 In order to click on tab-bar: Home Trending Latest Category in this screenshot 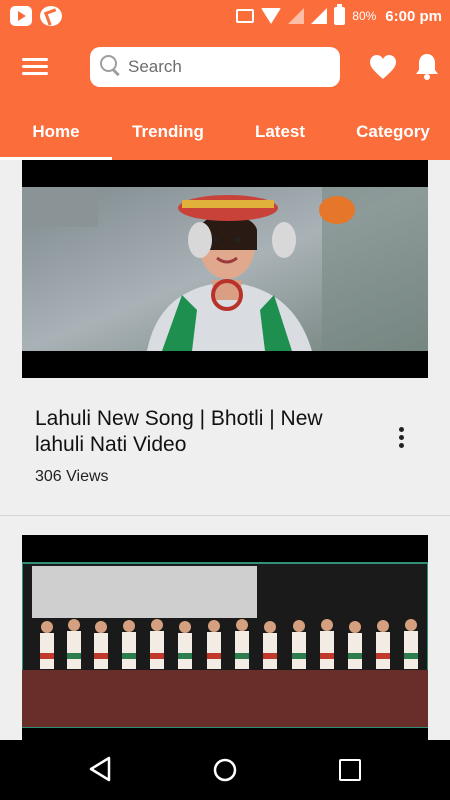, I will do `click(225, 137)`.